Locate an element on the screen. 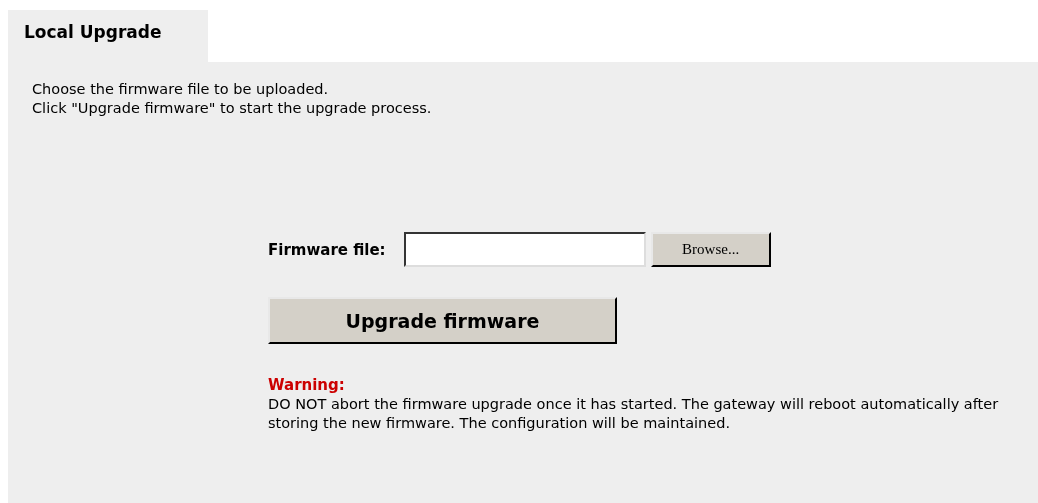 The height and width of the screenshot is (503, 1038). file-path-field is located at coordinates (524, 249).